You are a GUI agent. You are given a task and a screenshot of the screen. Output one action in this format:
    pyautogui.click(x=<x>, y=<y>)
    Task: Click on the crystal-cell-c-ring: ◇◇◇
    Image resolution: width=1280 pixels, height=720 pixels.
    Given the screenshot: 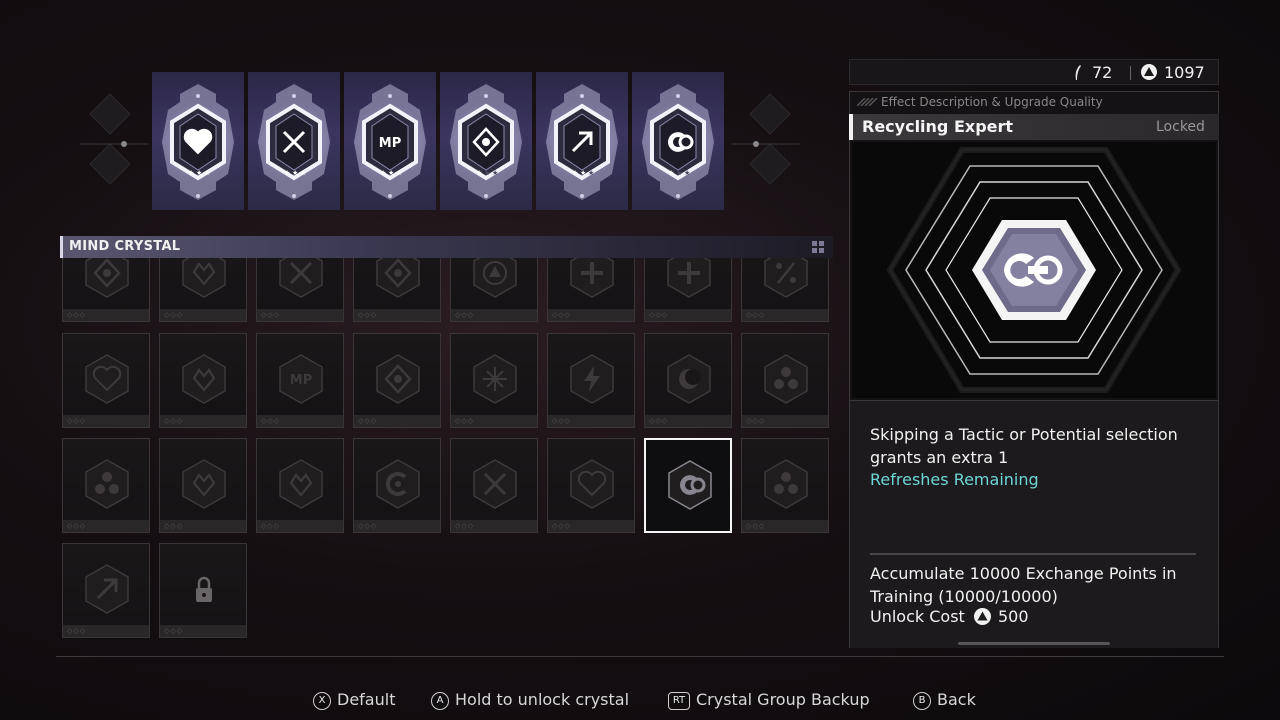 What is the action you would take?
    pyautogui.click(x=397, y=485)
    